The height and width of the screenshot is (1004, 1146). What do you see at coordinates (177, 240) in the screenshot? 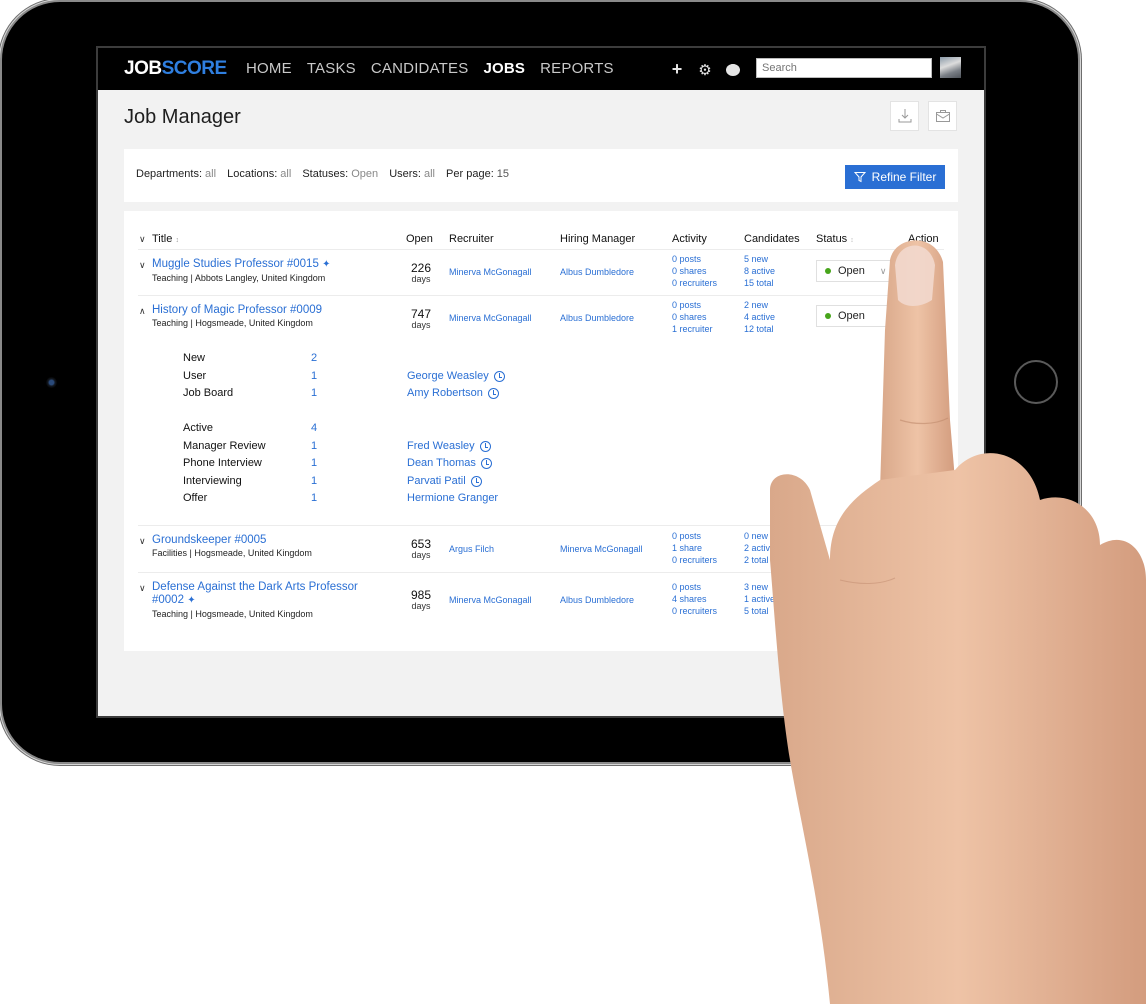
I see `sort-icon: ↕` at bounding box center [177, 240].